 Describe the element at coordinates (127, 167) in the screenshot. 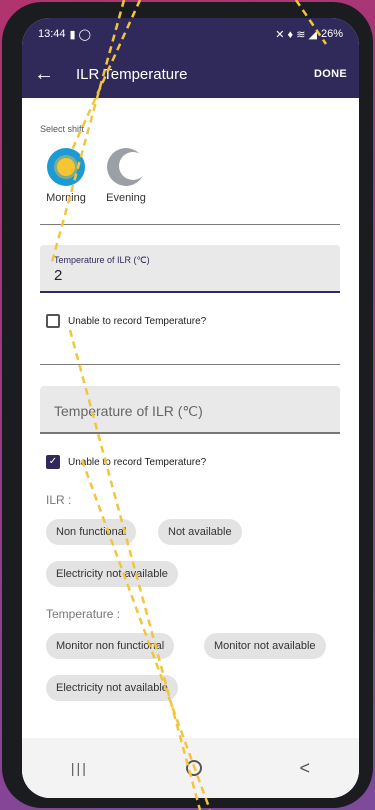

I see `moon-icon` at that location.